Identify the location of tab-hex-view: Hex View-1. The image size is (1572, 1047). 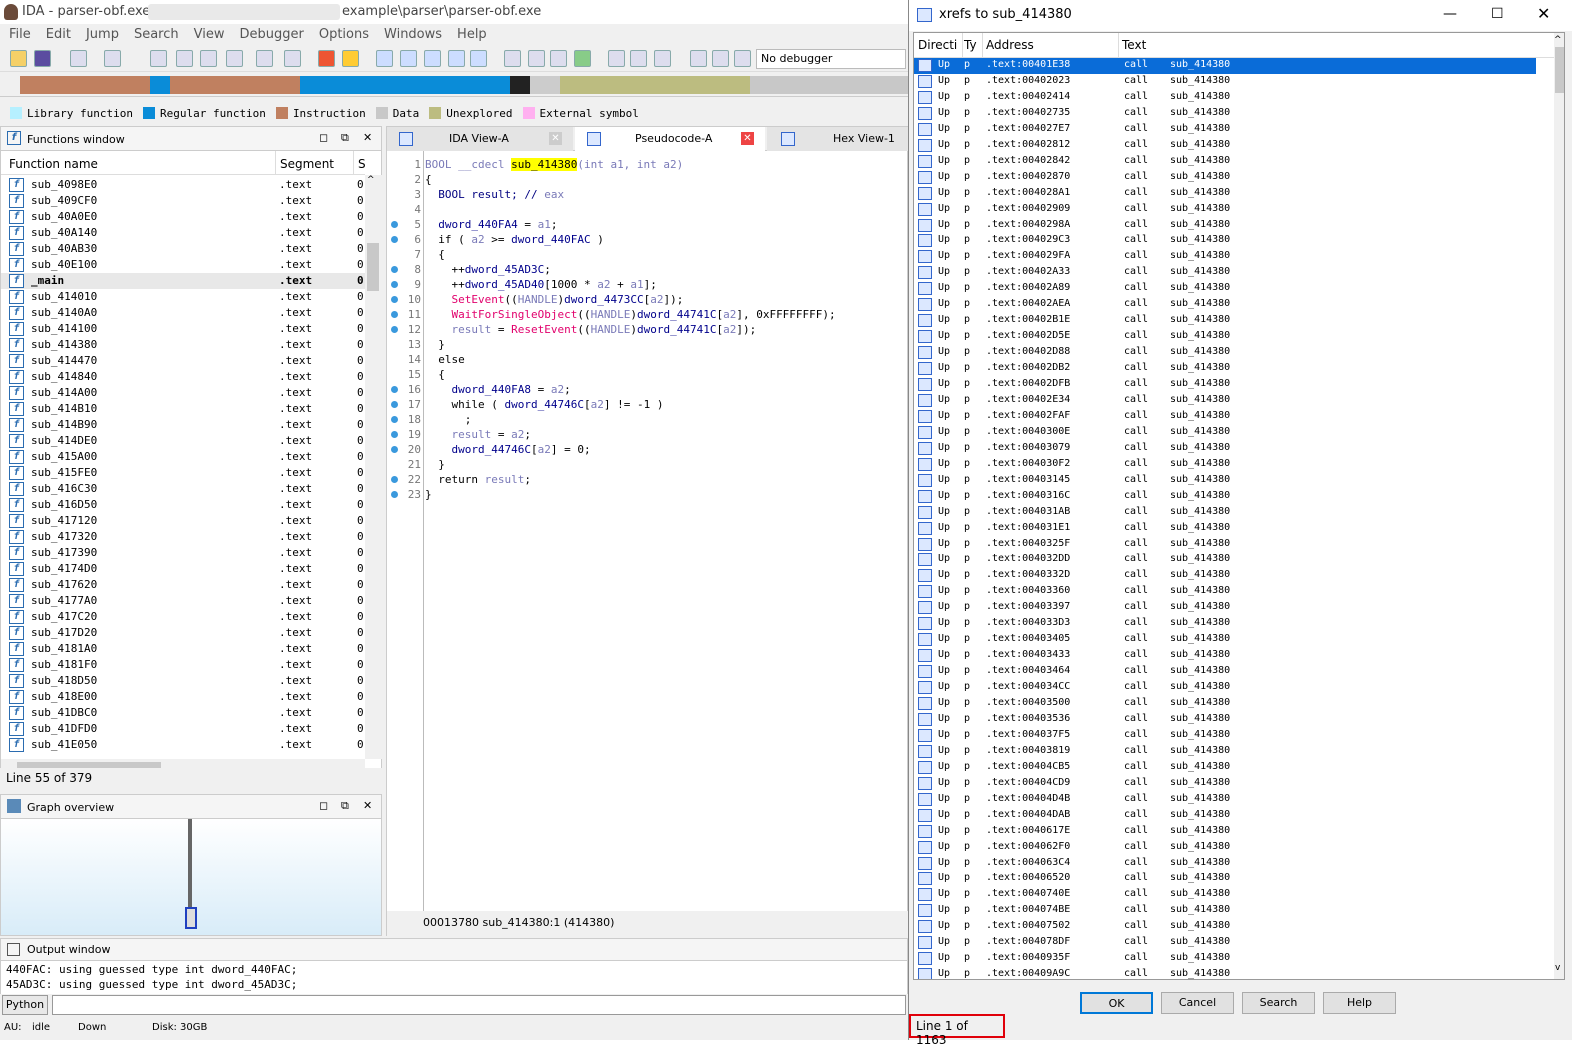
(837, 139).